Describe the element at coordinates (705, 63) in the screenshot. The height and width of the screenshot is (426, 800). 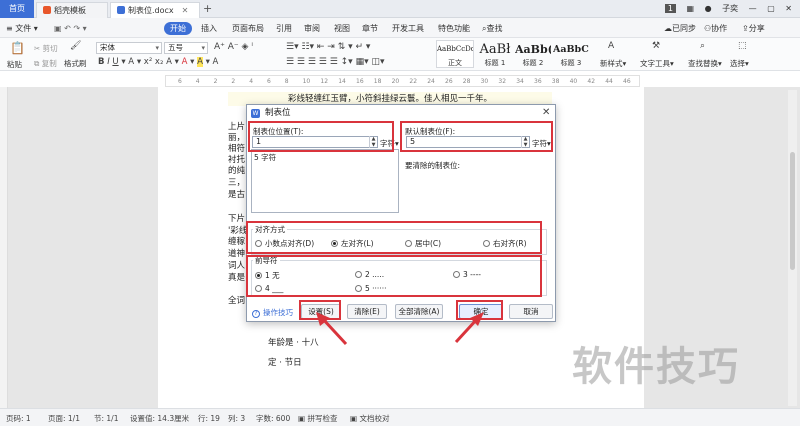
I see `find-replace-button: 查找替换▾` at that location.